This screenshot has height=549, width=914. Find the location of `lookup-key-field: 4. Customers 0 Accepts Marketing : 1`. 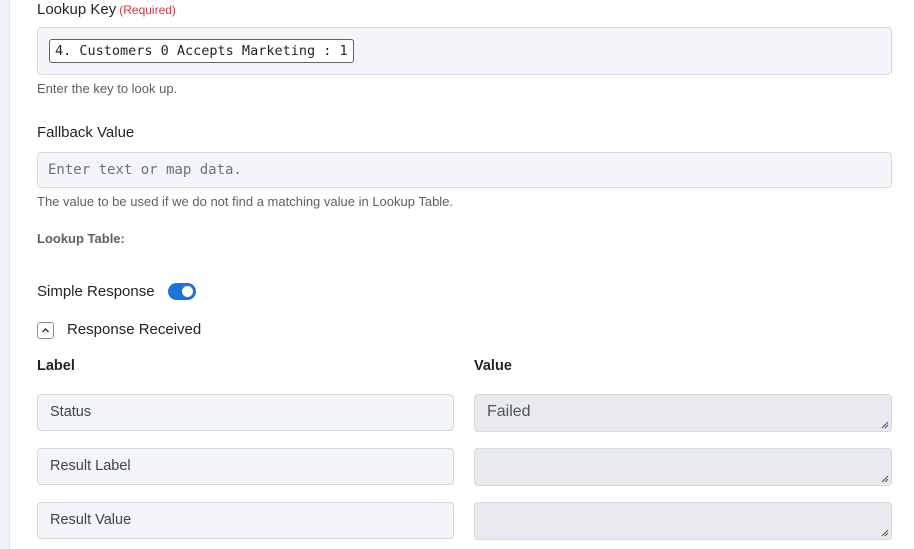

lookup-key-field: 4. Customers 0 Accepts Marketing : 1 is located at coordinates (464, 51).